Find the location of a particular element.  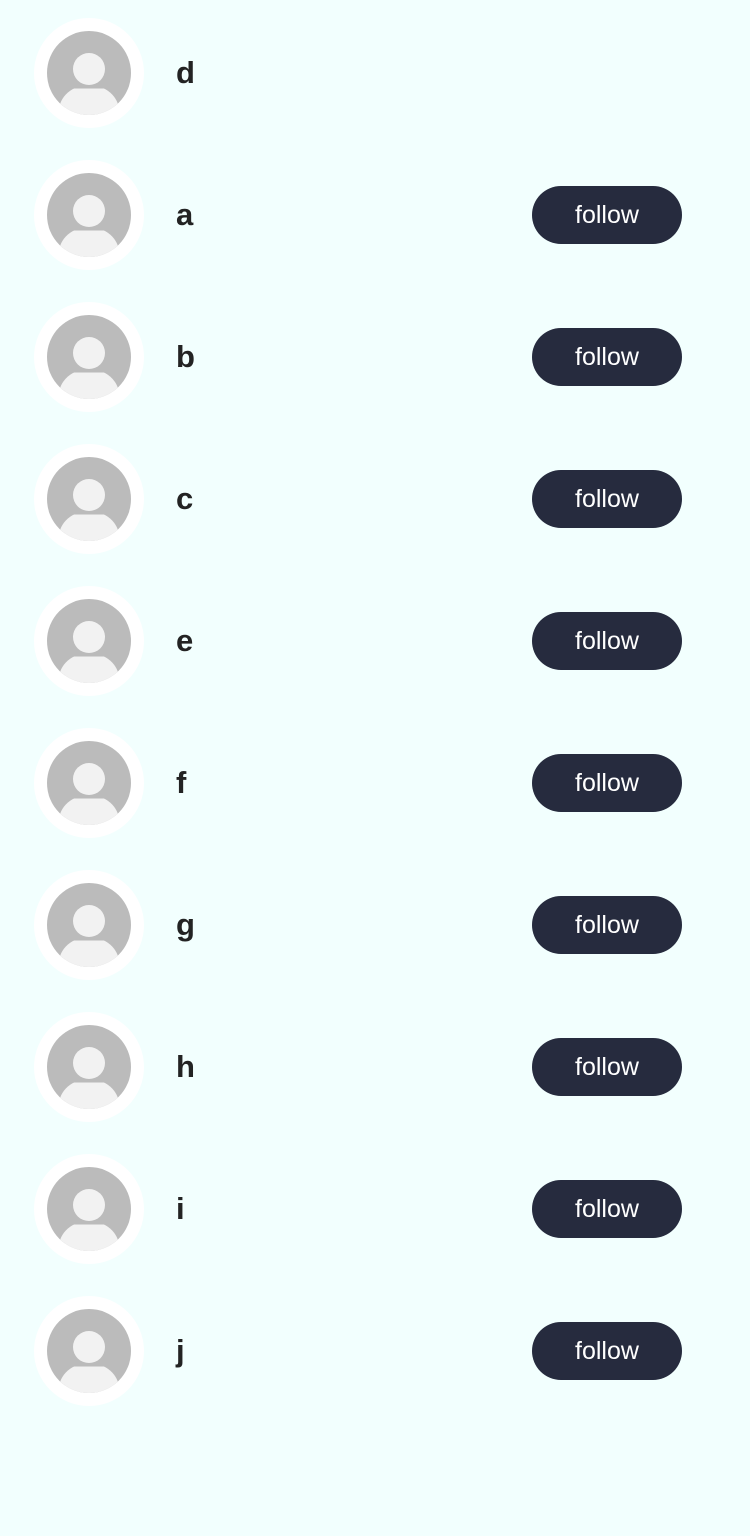

list-item: j follow is located at coordinates (375, 1349).